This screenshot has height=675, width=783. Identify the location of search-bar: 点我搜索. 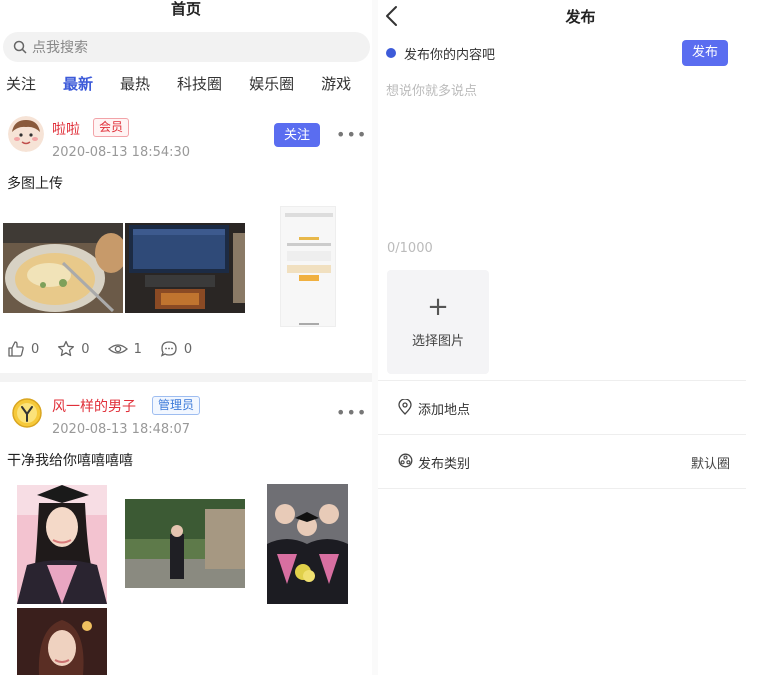
(186, 47).